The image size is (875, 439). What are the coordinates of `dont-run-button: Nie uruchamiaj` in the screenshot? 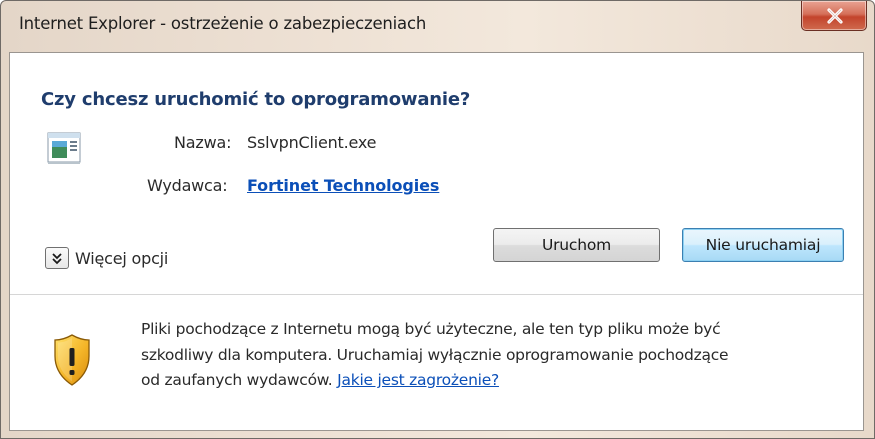 It's located at (763, 245).